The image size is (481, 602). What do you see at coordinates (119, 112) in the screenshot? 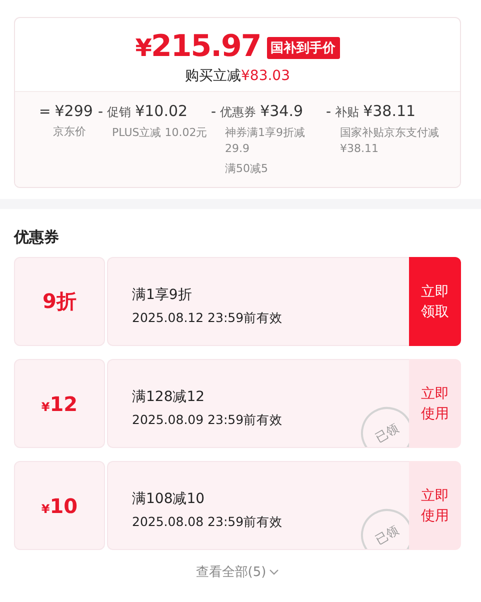
I see `breakdown-label: 促销` at bounding box center [119, 112].